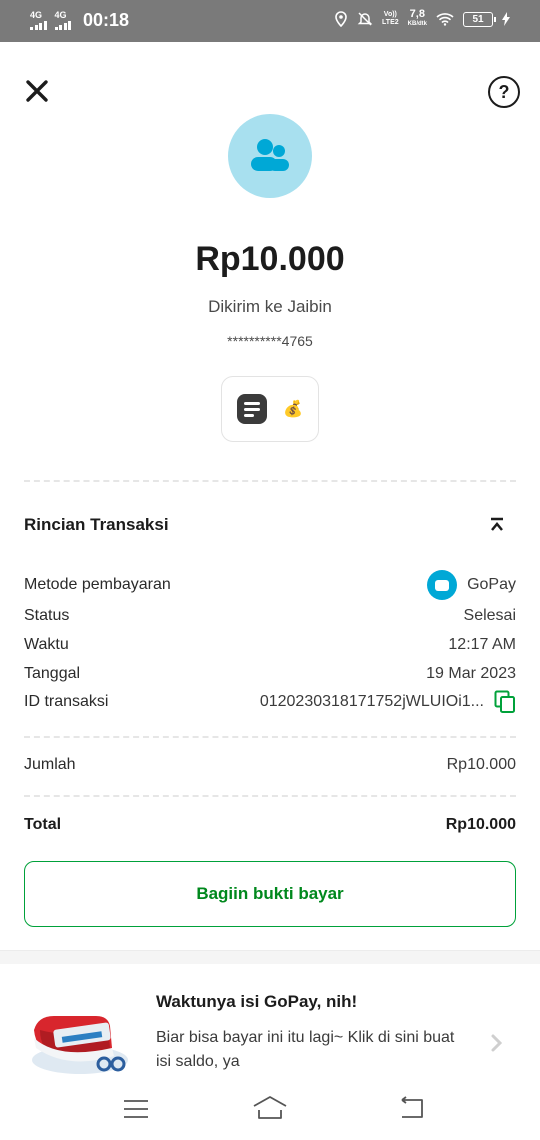  Describe the element at coordinates (270, 341) in the screenshot. I see `recipient-account: **********4765` at that location.